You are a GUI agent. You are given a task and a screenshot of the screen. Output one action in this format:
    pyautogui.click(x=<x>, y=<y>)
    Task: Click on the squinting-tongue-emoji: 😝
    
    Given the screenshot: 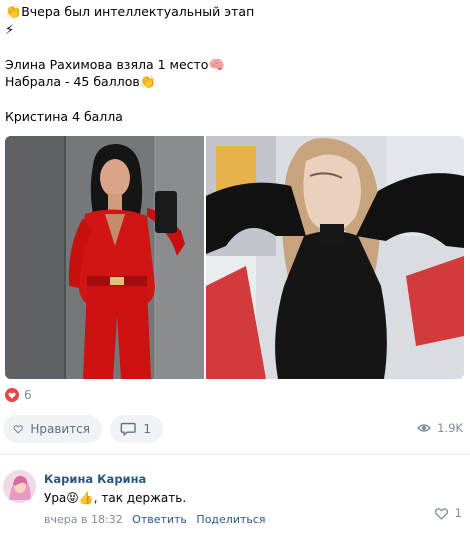 What is the action you would take?
    pyautogui.click(x=72, y=498)
    